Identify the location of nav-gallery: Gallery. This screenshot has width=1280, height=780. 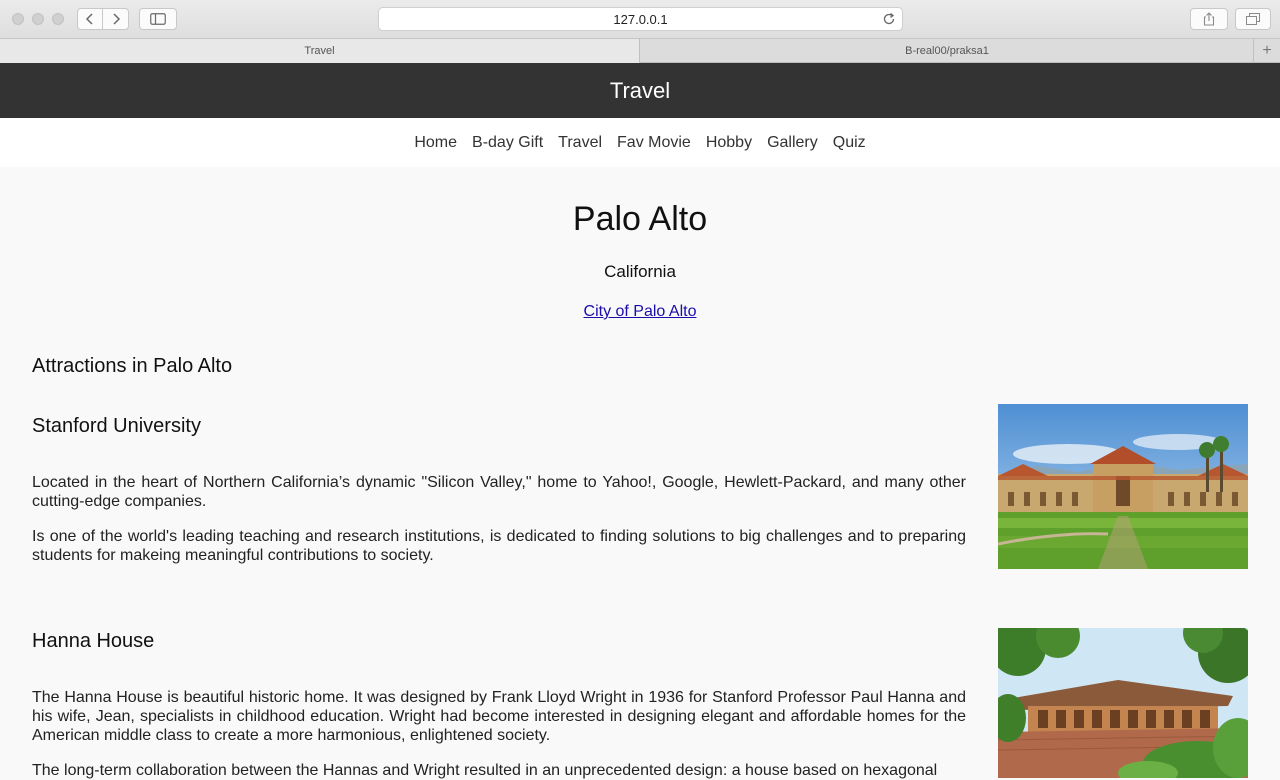
(792, 143).